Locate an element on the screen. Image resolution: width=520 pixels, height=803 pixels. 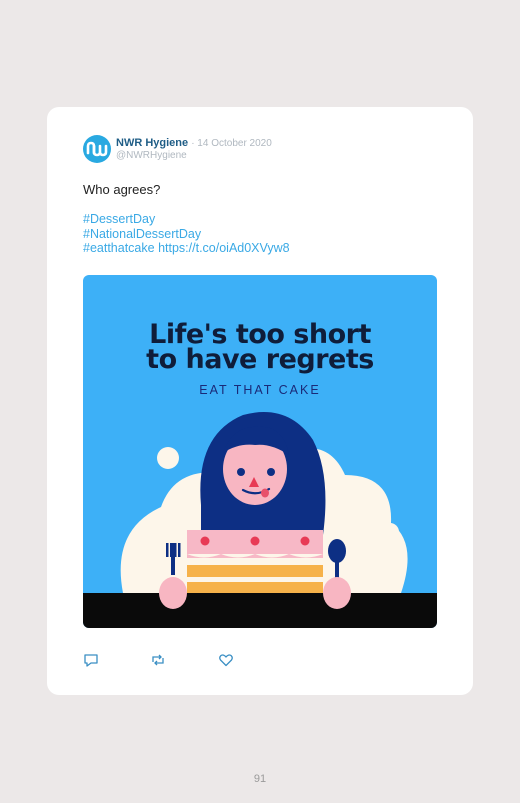
hashtag-line: #eatthatcake https://t.co/oiAd0XVyw8 is located at coordinates (186, 248).